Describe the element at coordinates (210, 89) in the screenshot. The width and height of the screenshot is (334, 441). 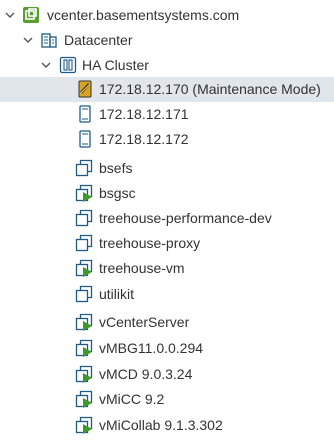
I see `host-label: 172.18.12.170 (Maintenance Mode)` at that location.